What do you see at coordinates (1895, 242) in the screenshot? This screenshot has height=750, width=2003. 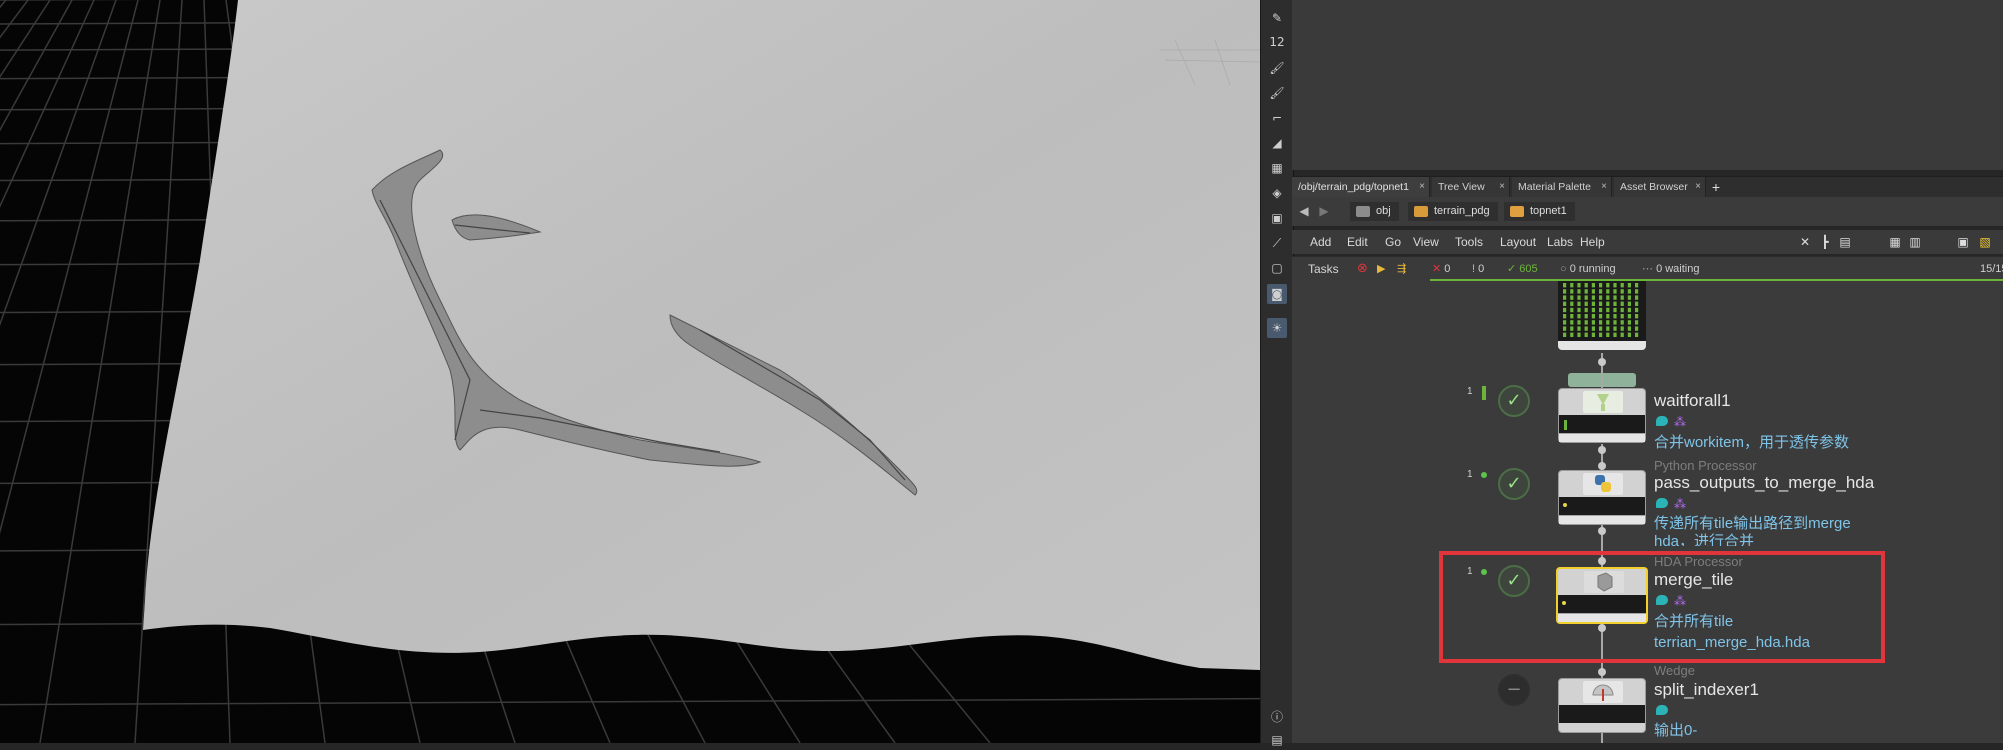 I see `grid-view-icon: ▦` at bounding box center [1895, 242].